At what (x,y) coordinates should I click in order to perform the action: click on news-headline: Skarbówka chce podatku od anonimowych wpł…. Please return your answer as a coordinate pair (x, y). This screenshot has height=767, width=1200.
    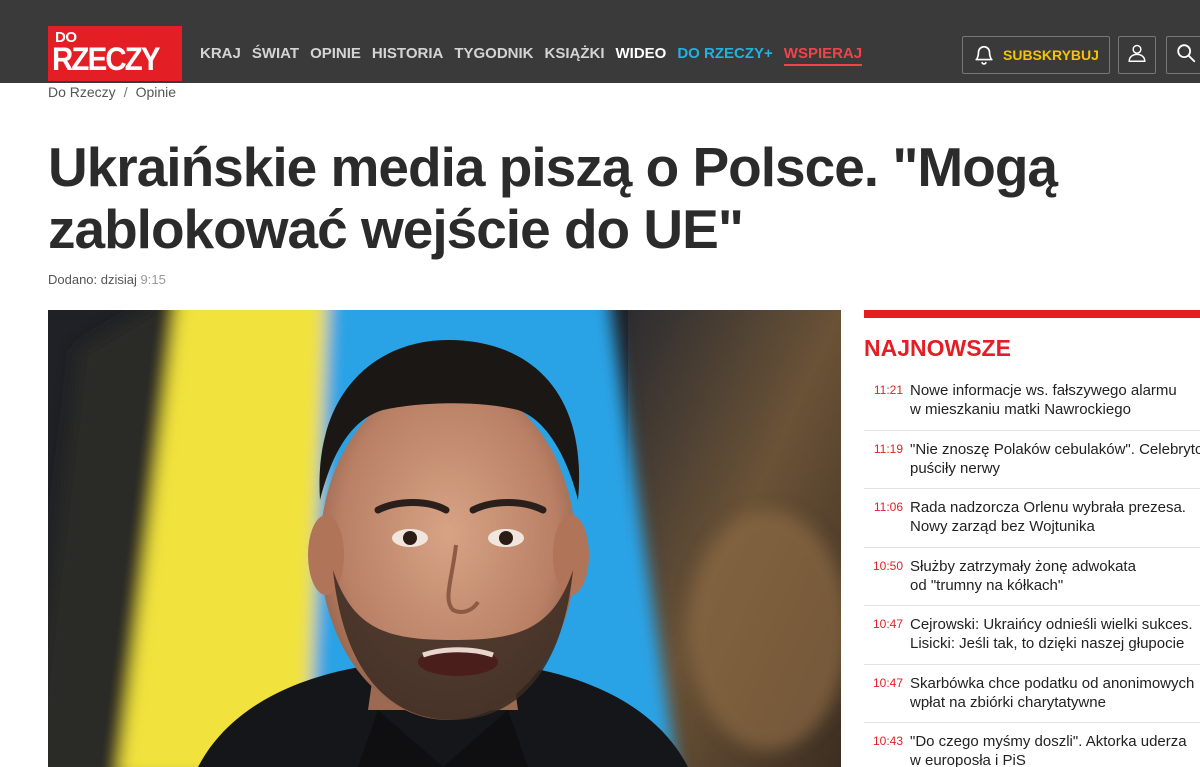
    Looking at the image, I should click on (1052, 698).